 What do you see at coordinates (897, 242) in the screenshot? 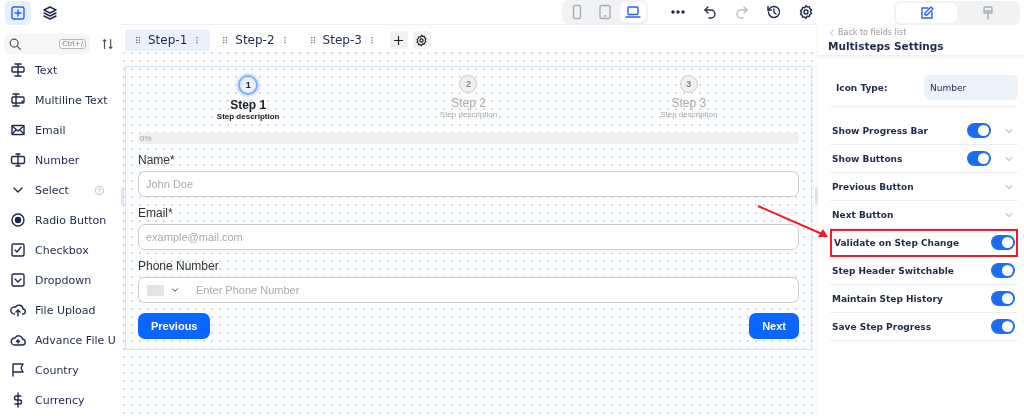
I see `setting-label: Validate on Step Change` at bounding box center [897, 242].